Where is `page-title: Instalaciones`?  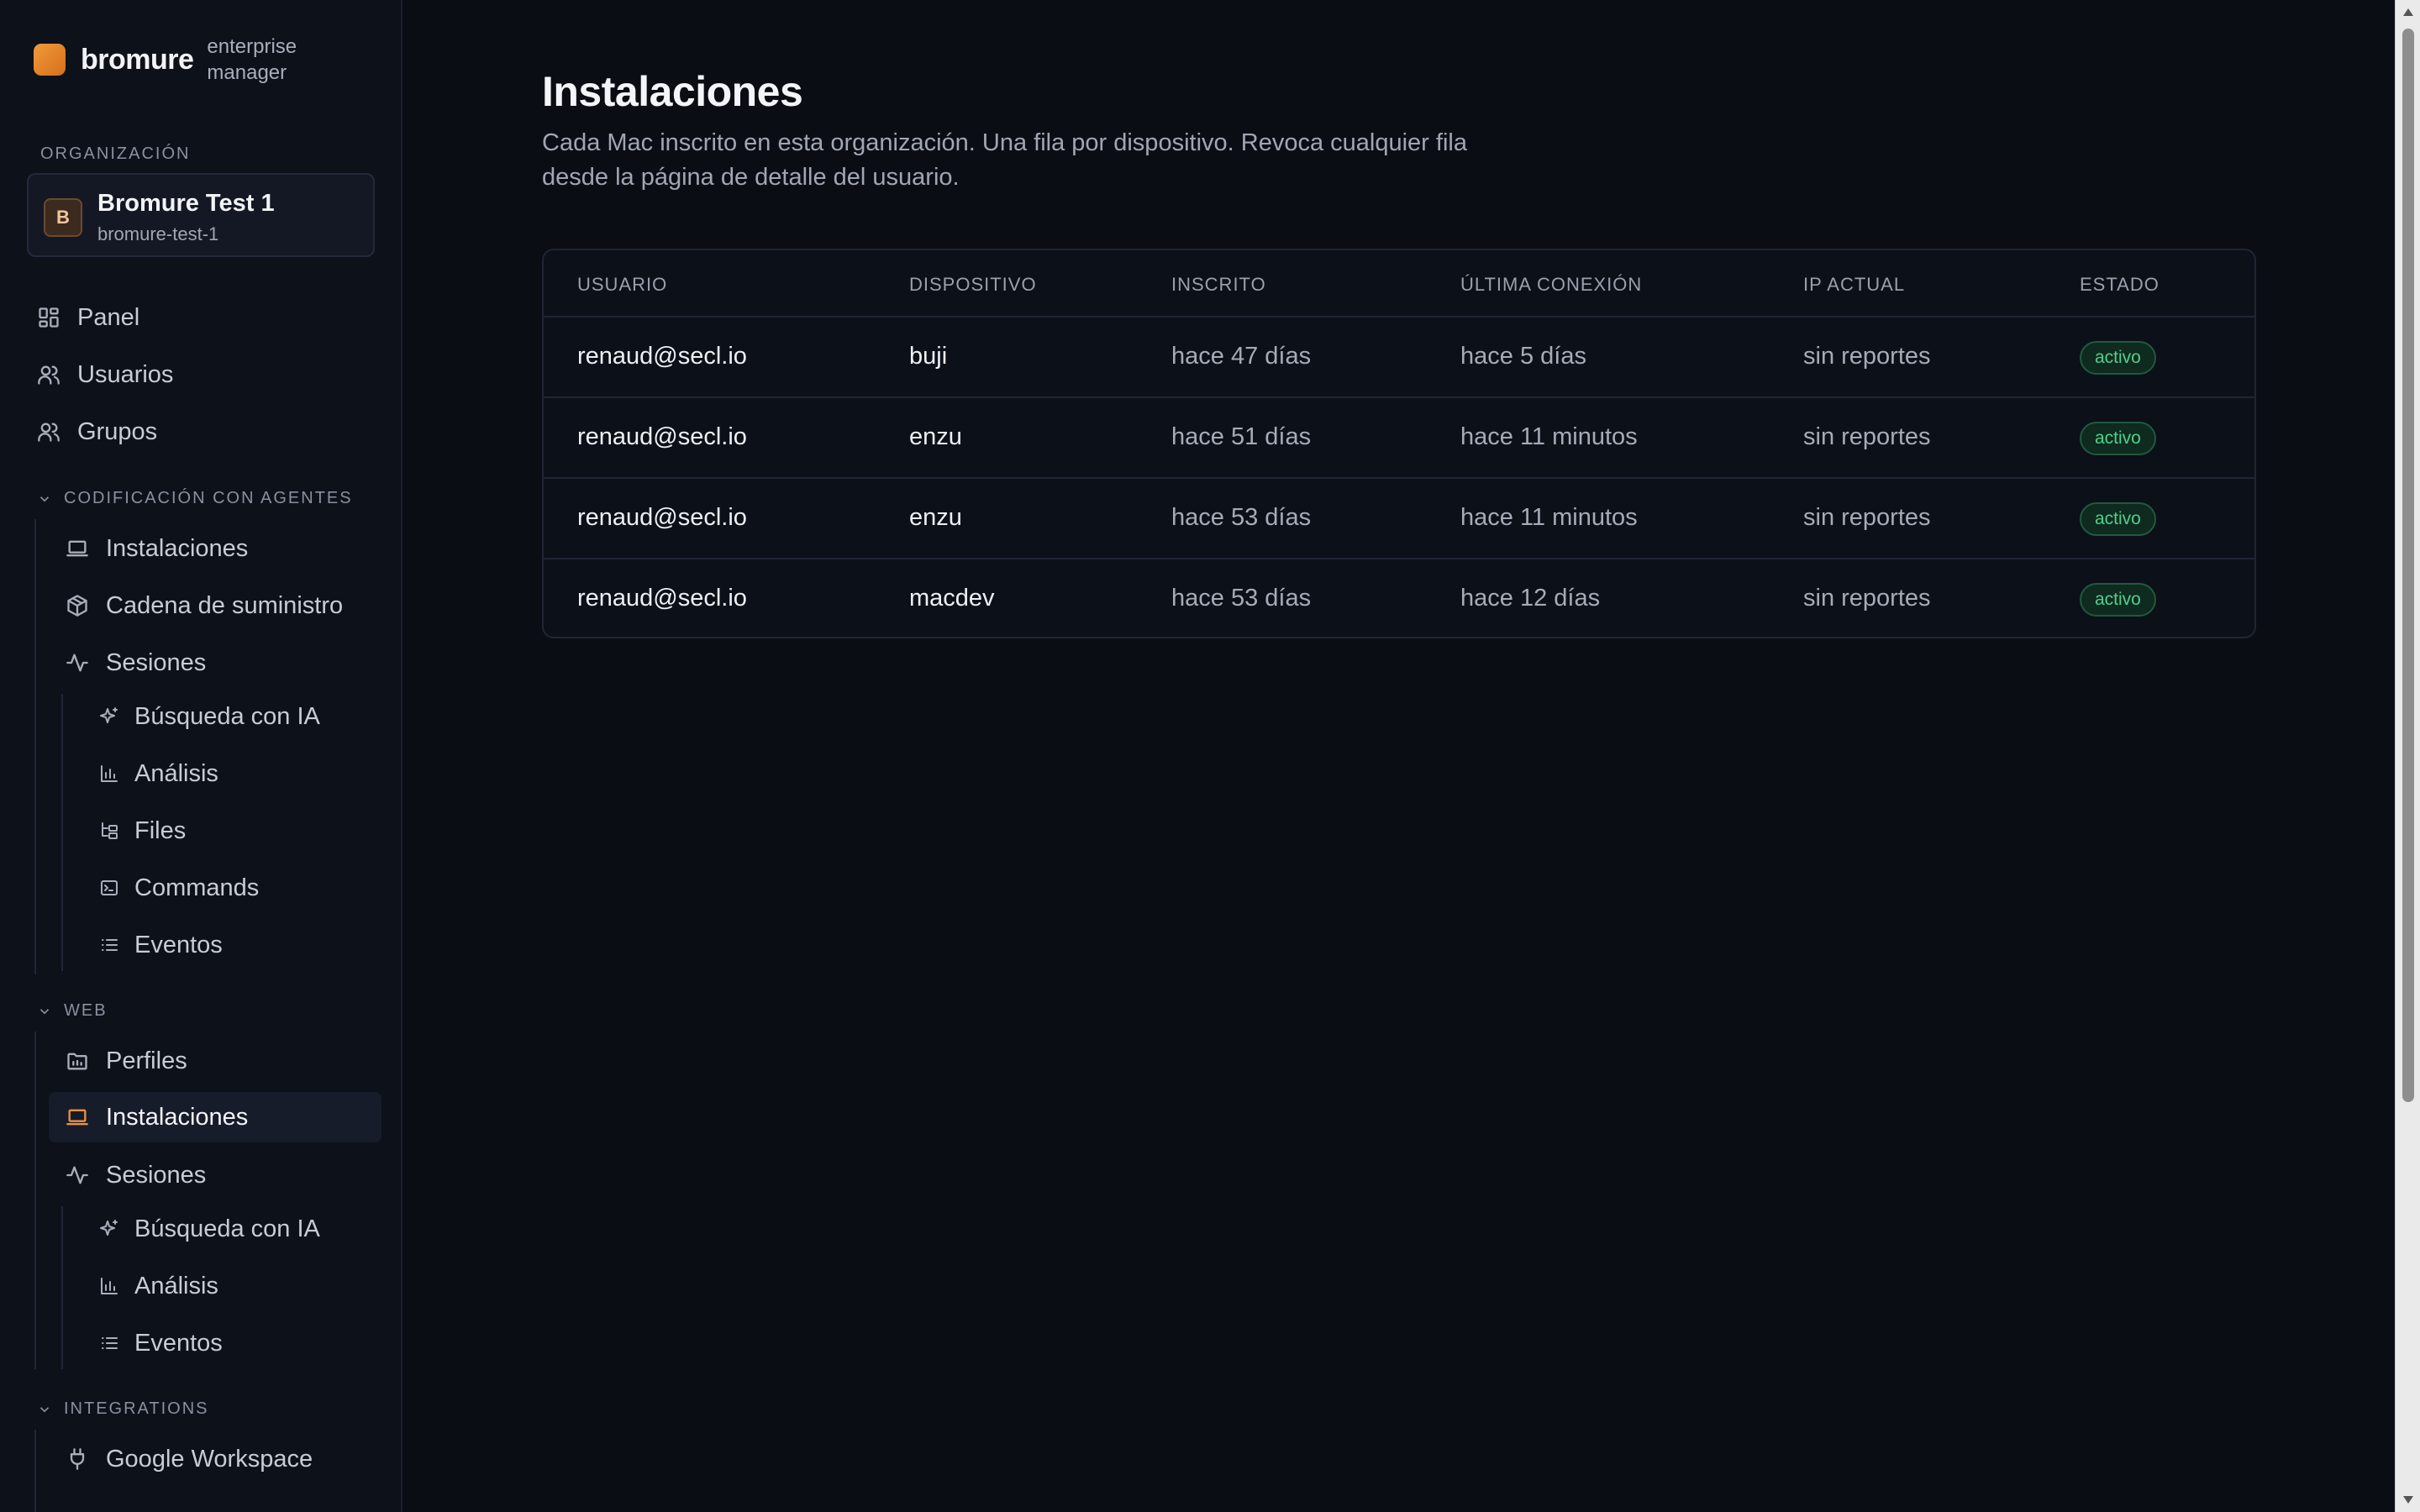 page-title: Instalaciones is located at coordinates (673, 91).